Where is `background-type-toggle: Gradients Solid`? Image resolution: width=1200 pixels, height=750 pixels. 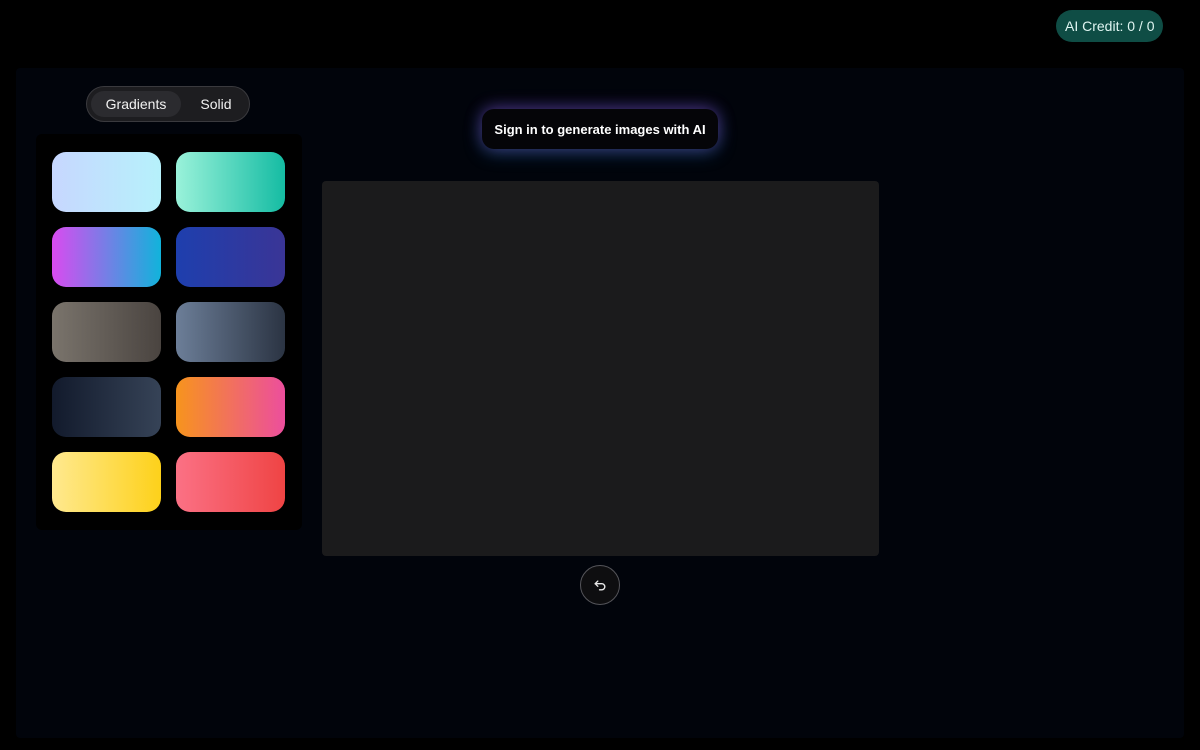 background-type-toggle: Gradients Solid is located at coordinates (168, 104).